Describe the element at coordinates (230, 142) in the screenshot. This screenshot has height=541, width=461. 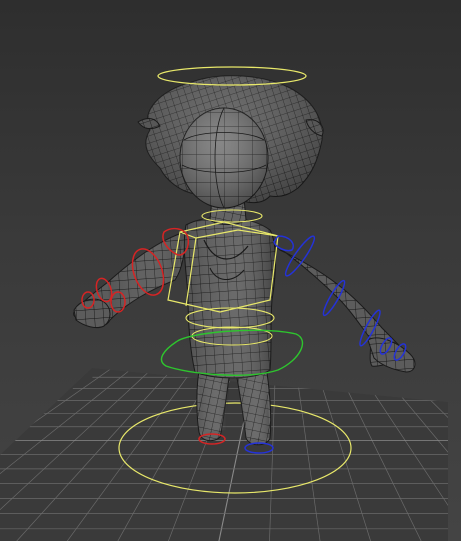
I see `character-head` at that location.